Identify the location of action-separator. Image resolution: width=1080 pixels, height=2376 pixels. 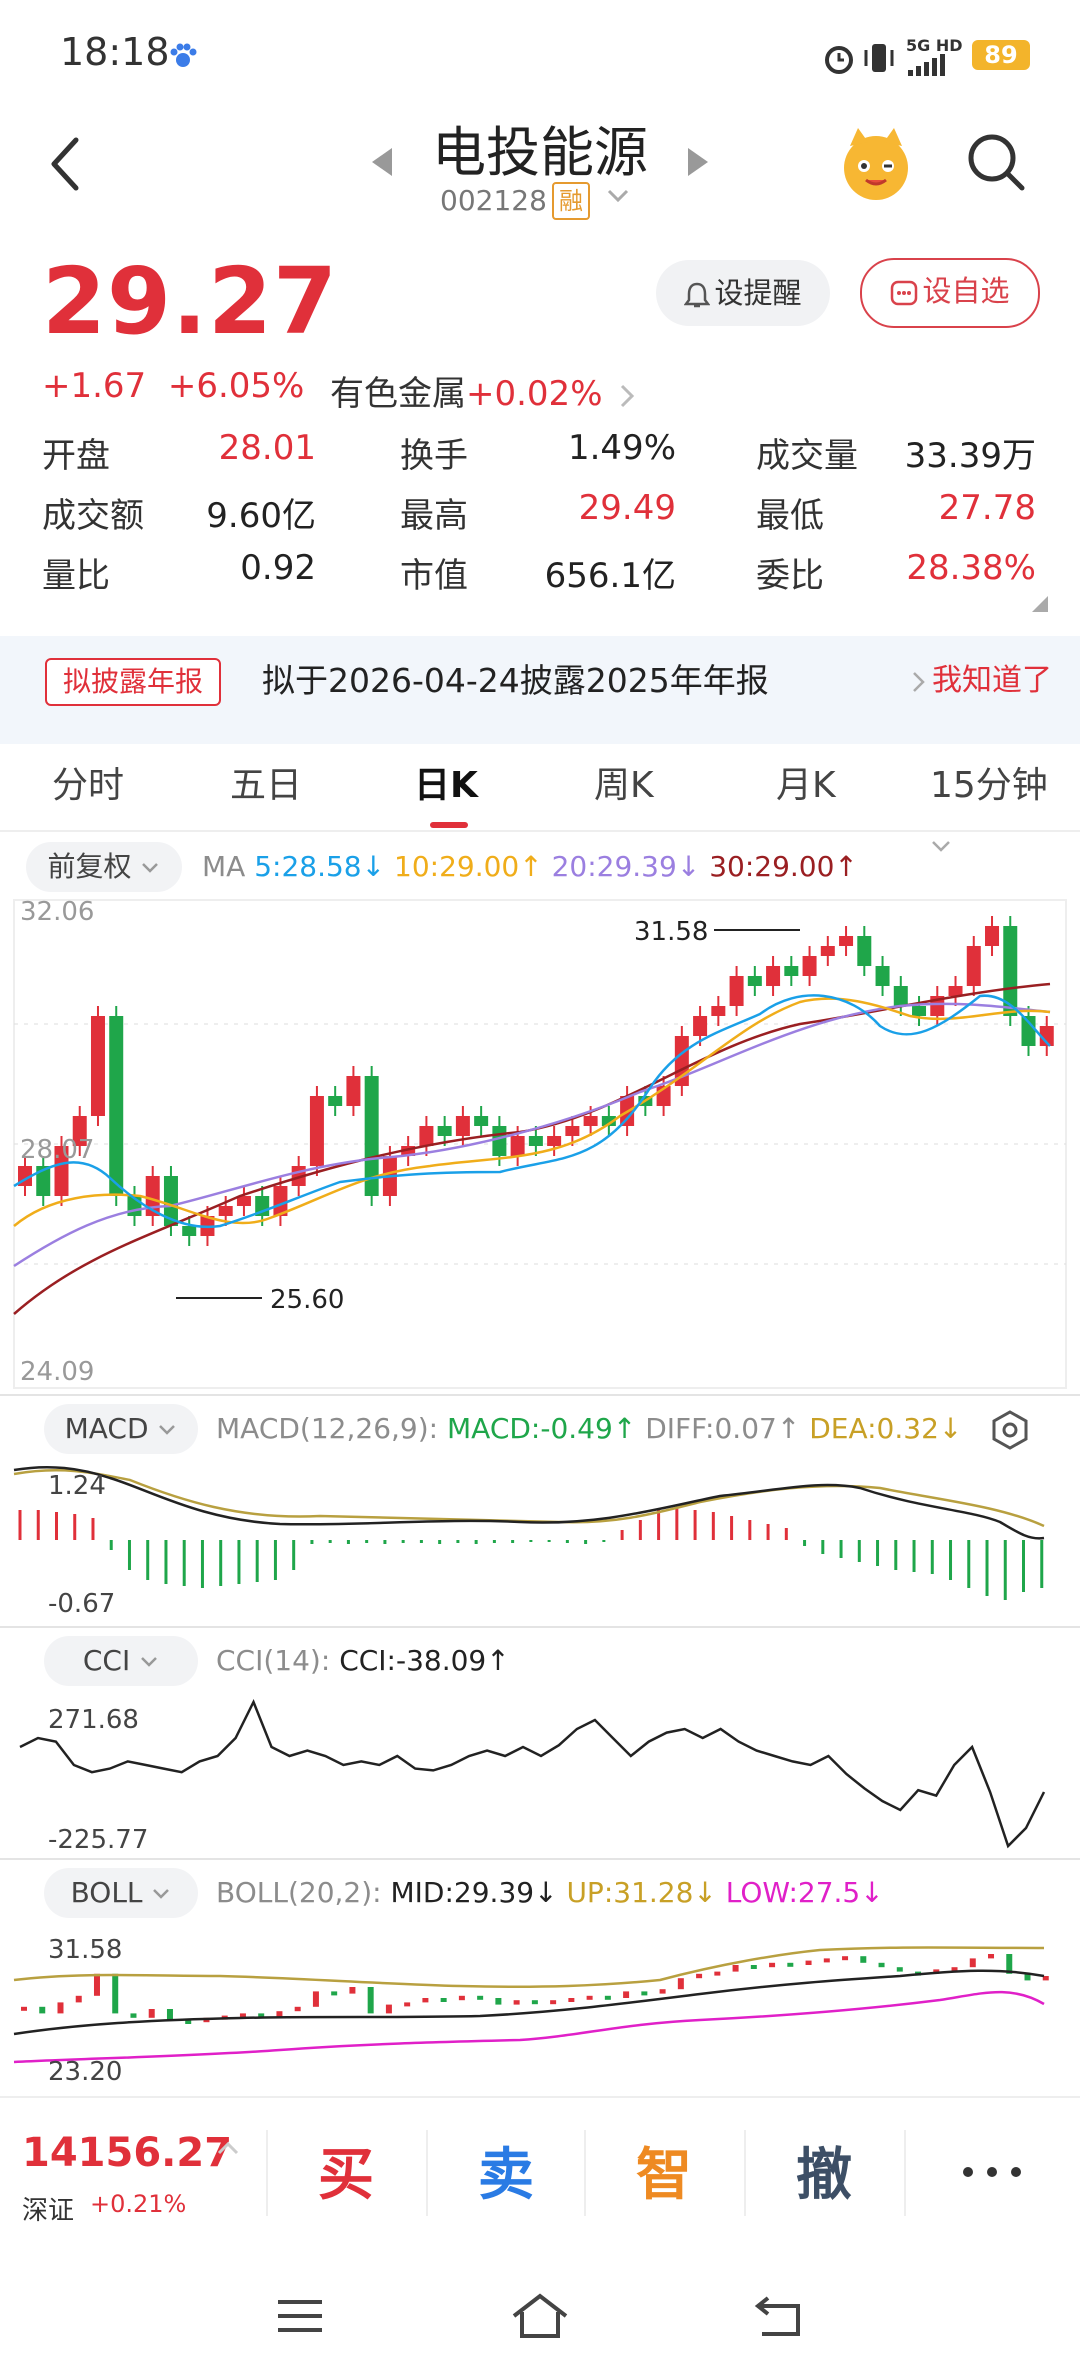
(585, 2173).